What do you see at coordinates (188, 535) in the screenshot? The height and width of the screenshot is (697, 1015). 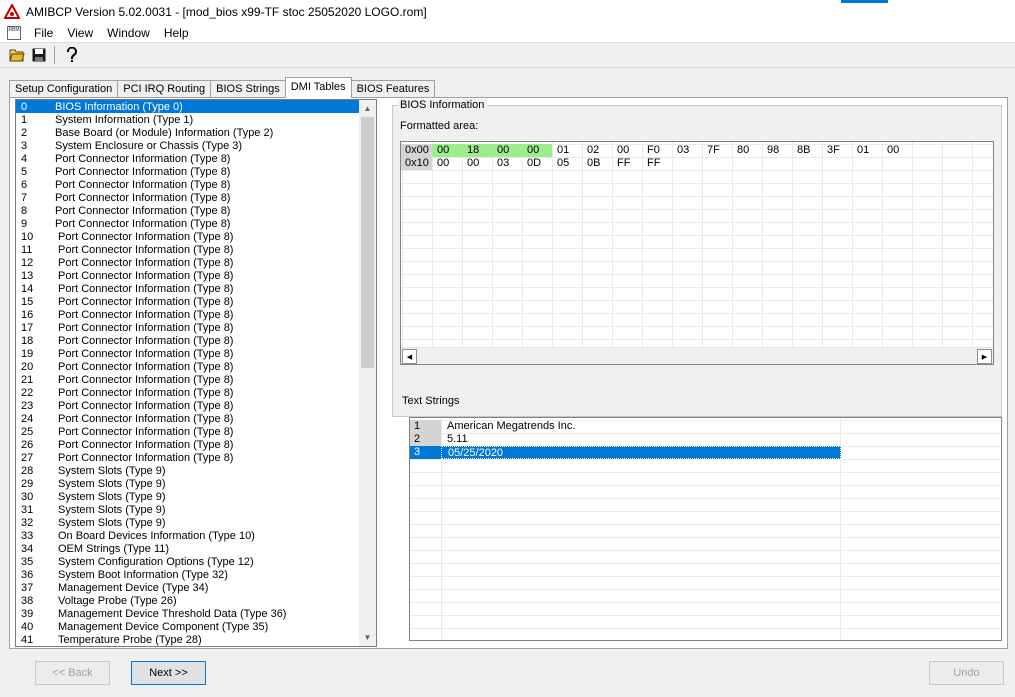 I see `list-item: 33 On Board Devices Information (Type 10)` at bounding box center [188, 535].